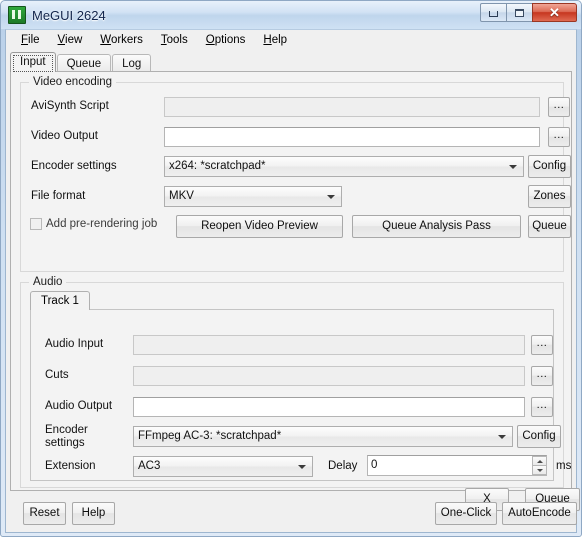 The width and height of the screenshot is (582, 537). Describe the element at coordinates (293, 512) in the screenshot. I see `bottom-toolbar: Reset Help One-Click AutoEncode` at that location.